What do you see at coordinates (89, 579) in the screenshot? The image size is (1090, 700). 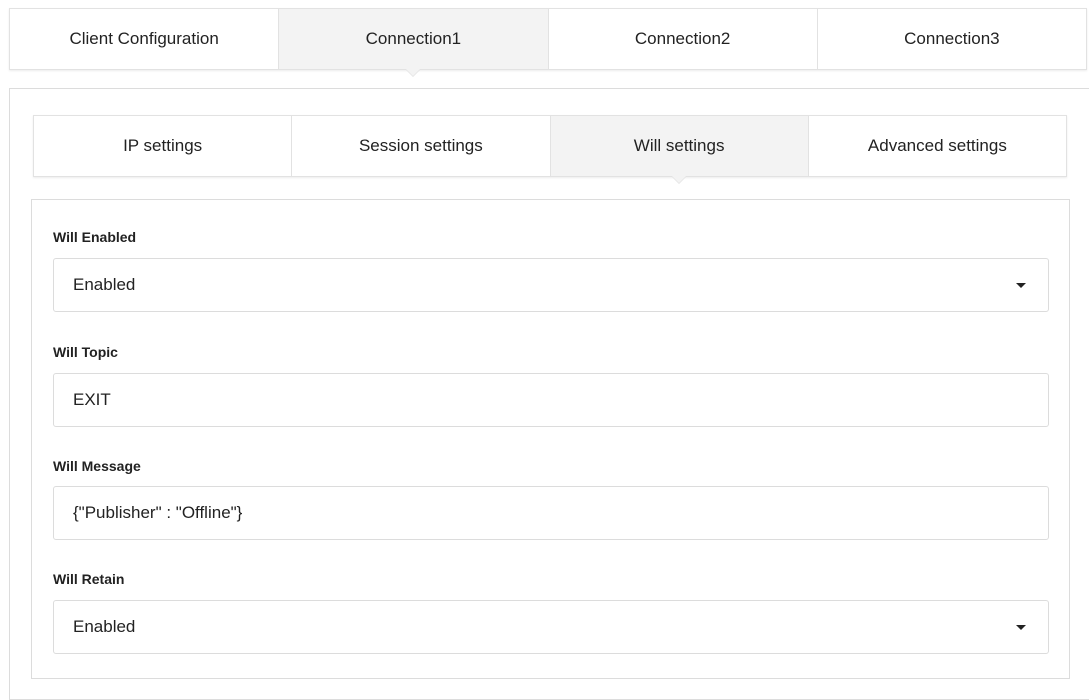 I see `will-retain-label: Will Retain` at bounding box center [89, 579].